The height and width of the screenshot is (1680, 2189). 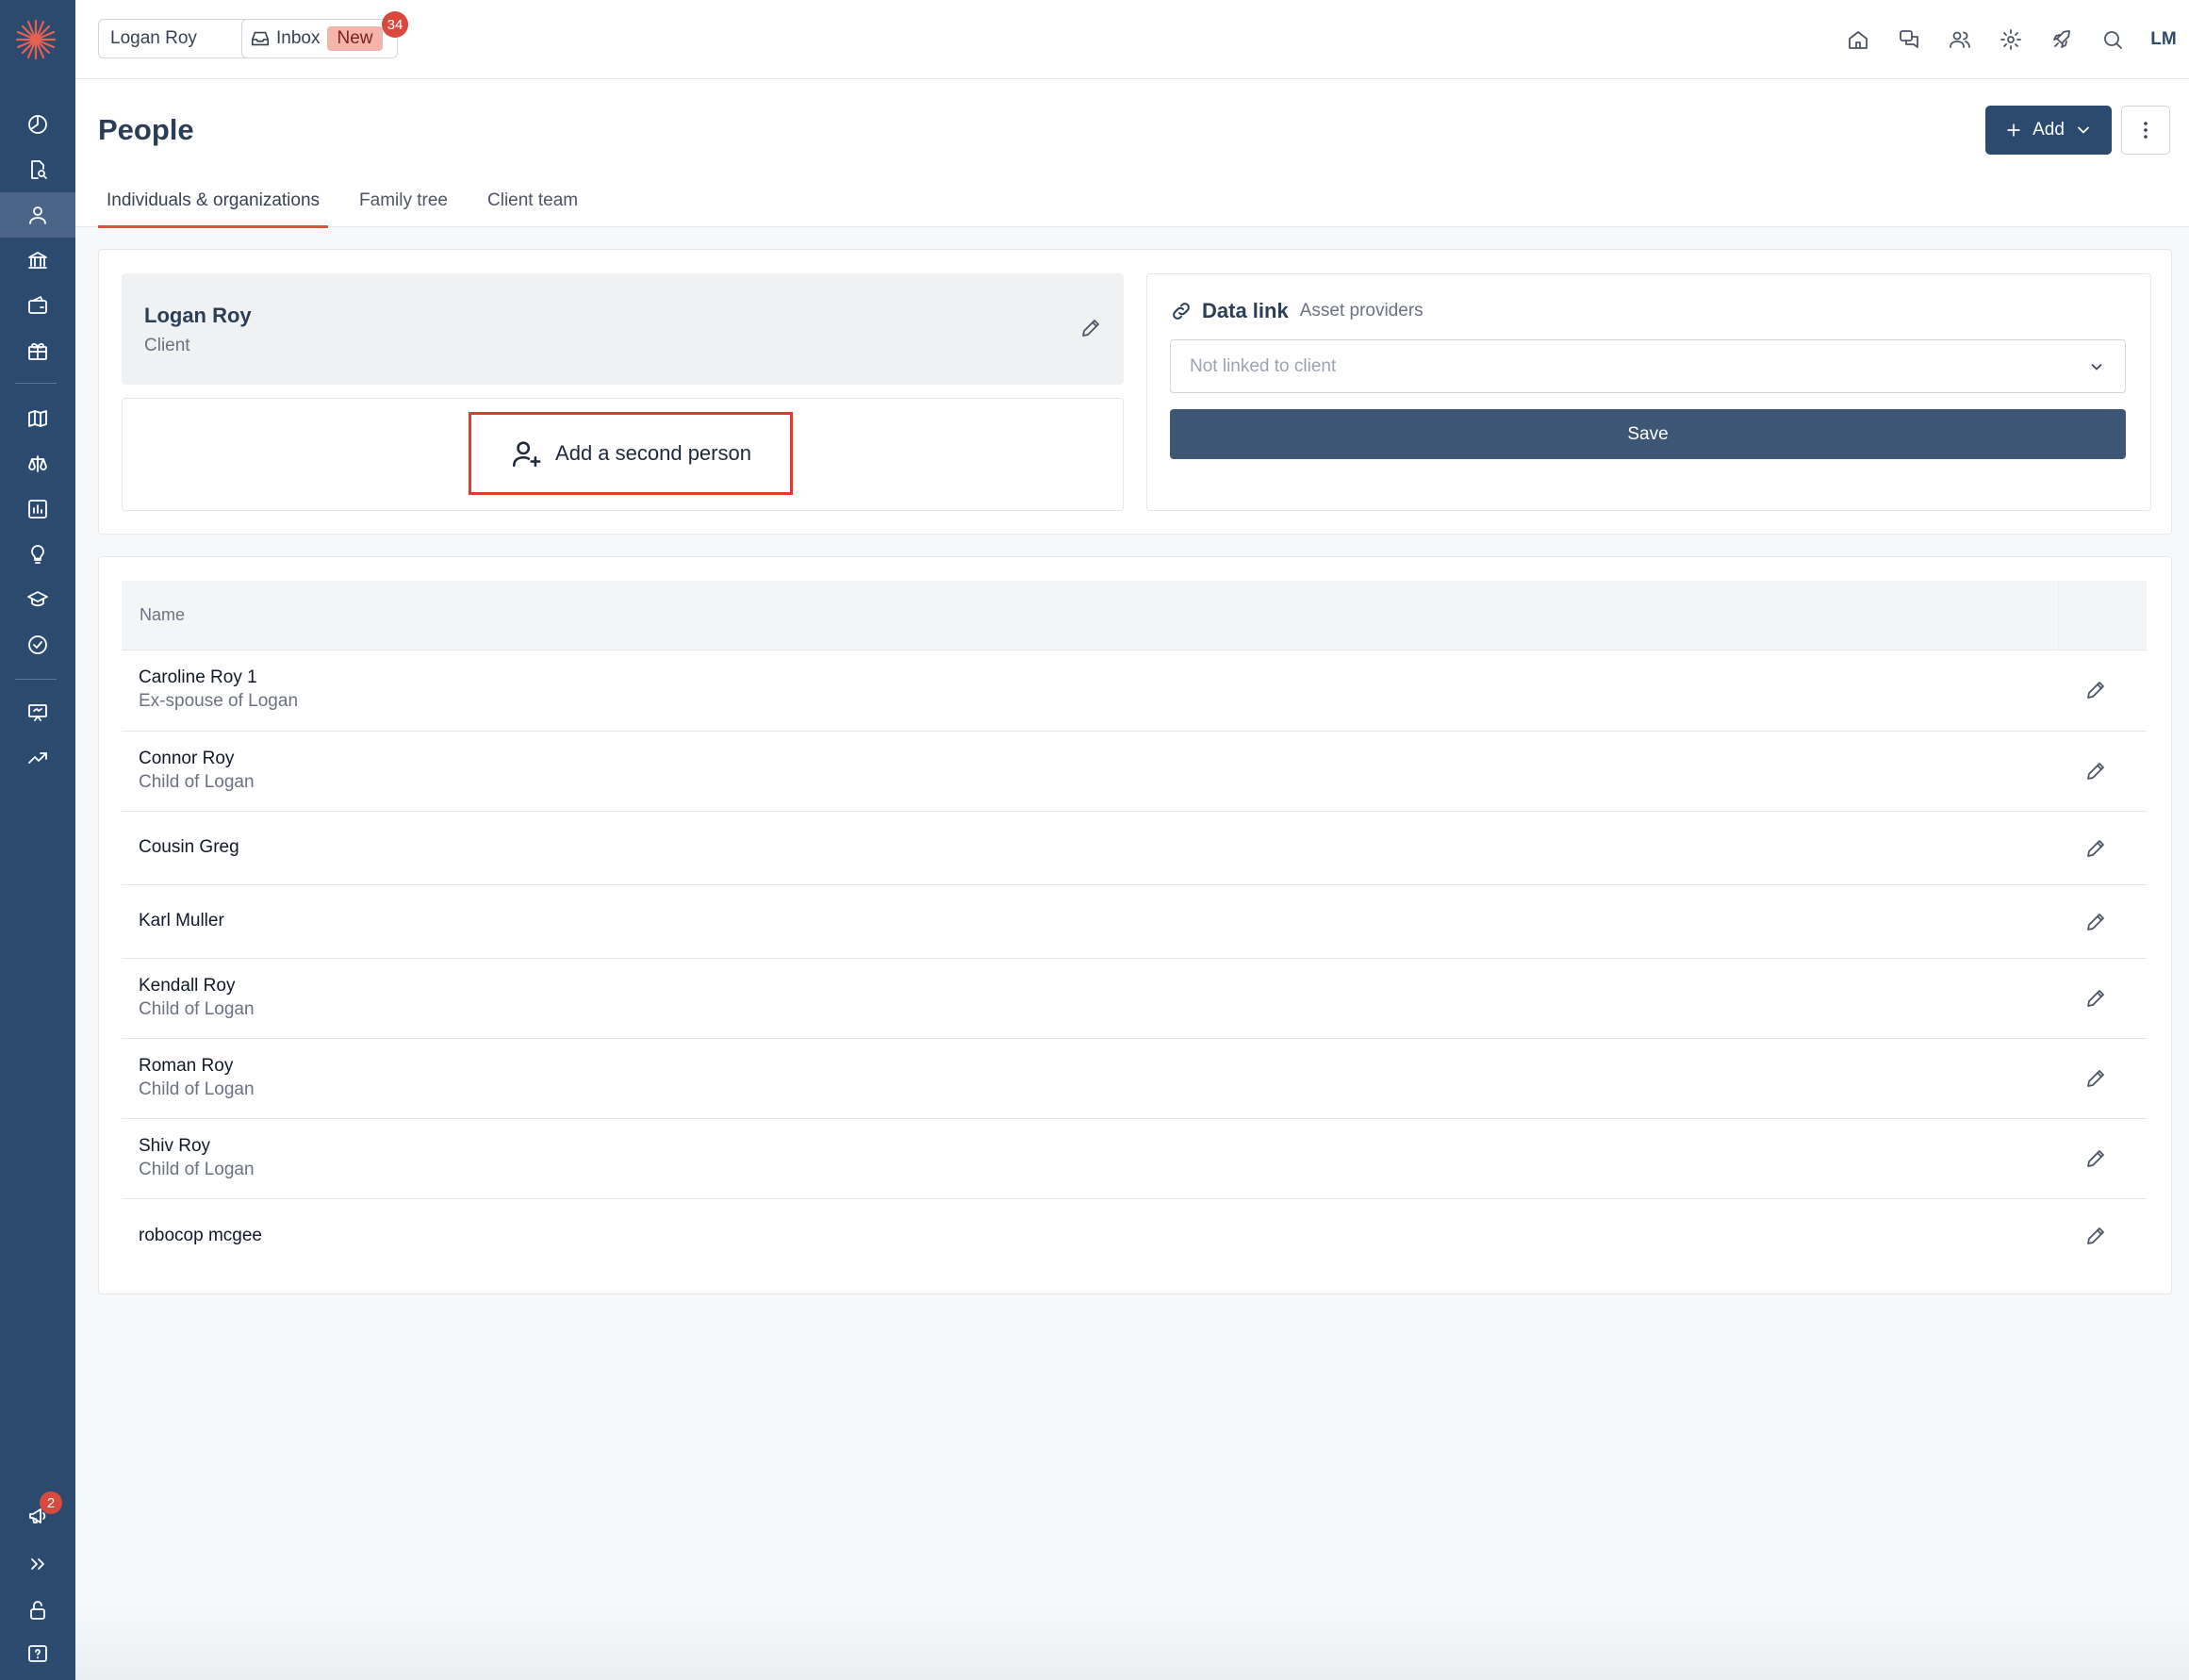 I want to click on person-icon, so click(x=37, y=215).